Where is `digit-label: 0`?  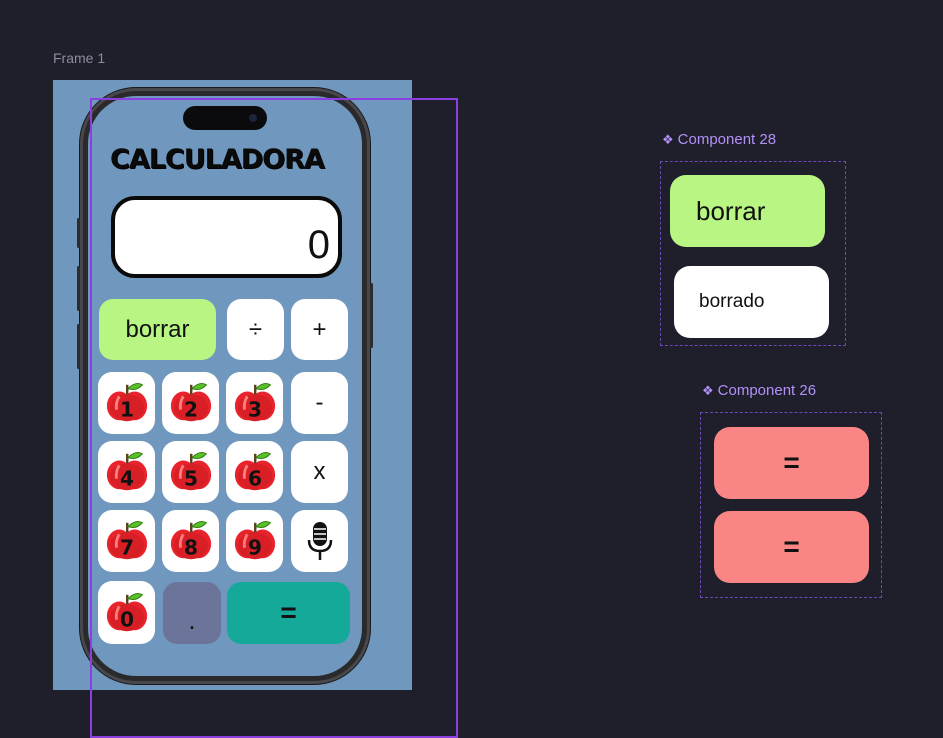 digit-label: 0 is located at coordinates (127, 619).